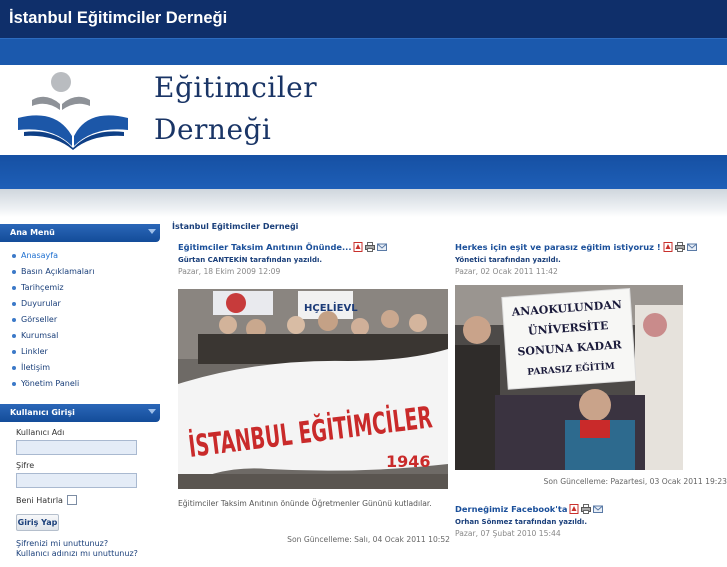 This screenshot has height=567, width=727. Describe the element at coordinates (363, 172) in the screenshot. I see `banner-bottom-stripe` at that location.